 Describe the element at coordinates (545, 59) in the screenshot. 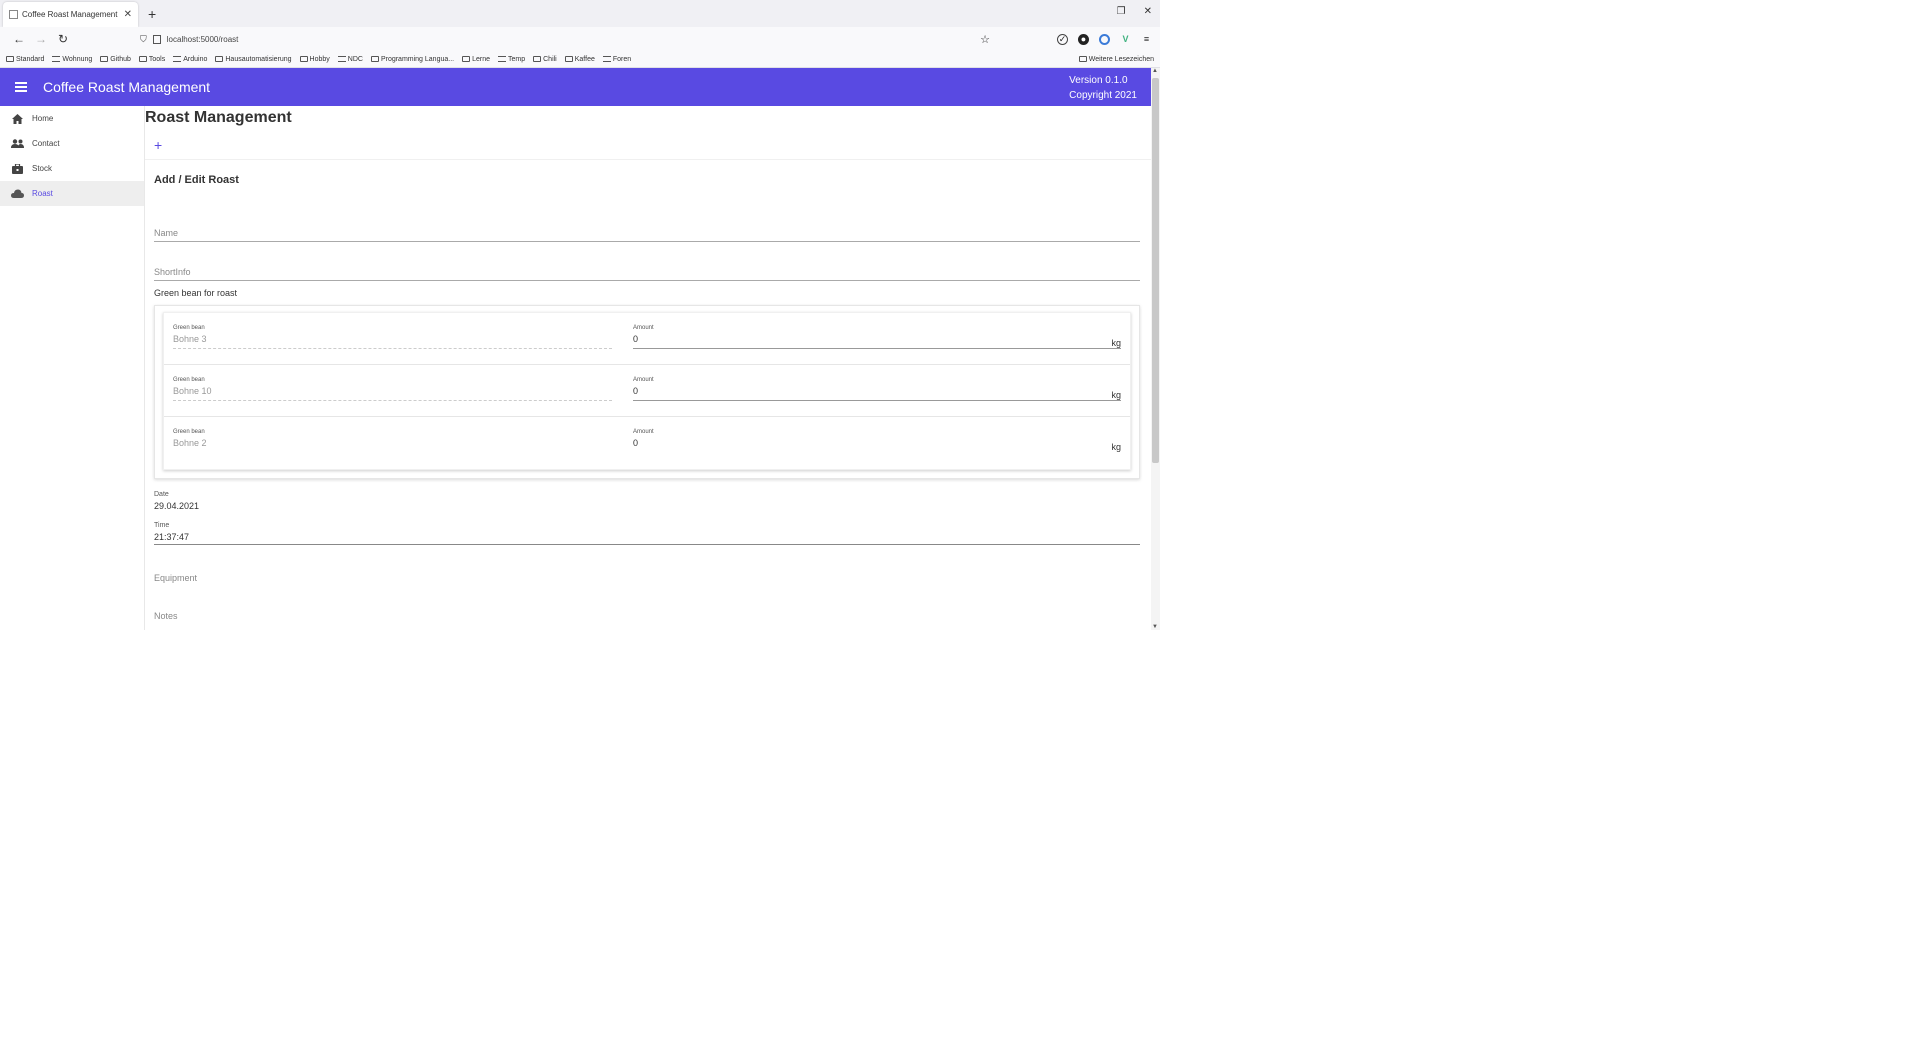

I see `bookmark-item: Chili` at that location.